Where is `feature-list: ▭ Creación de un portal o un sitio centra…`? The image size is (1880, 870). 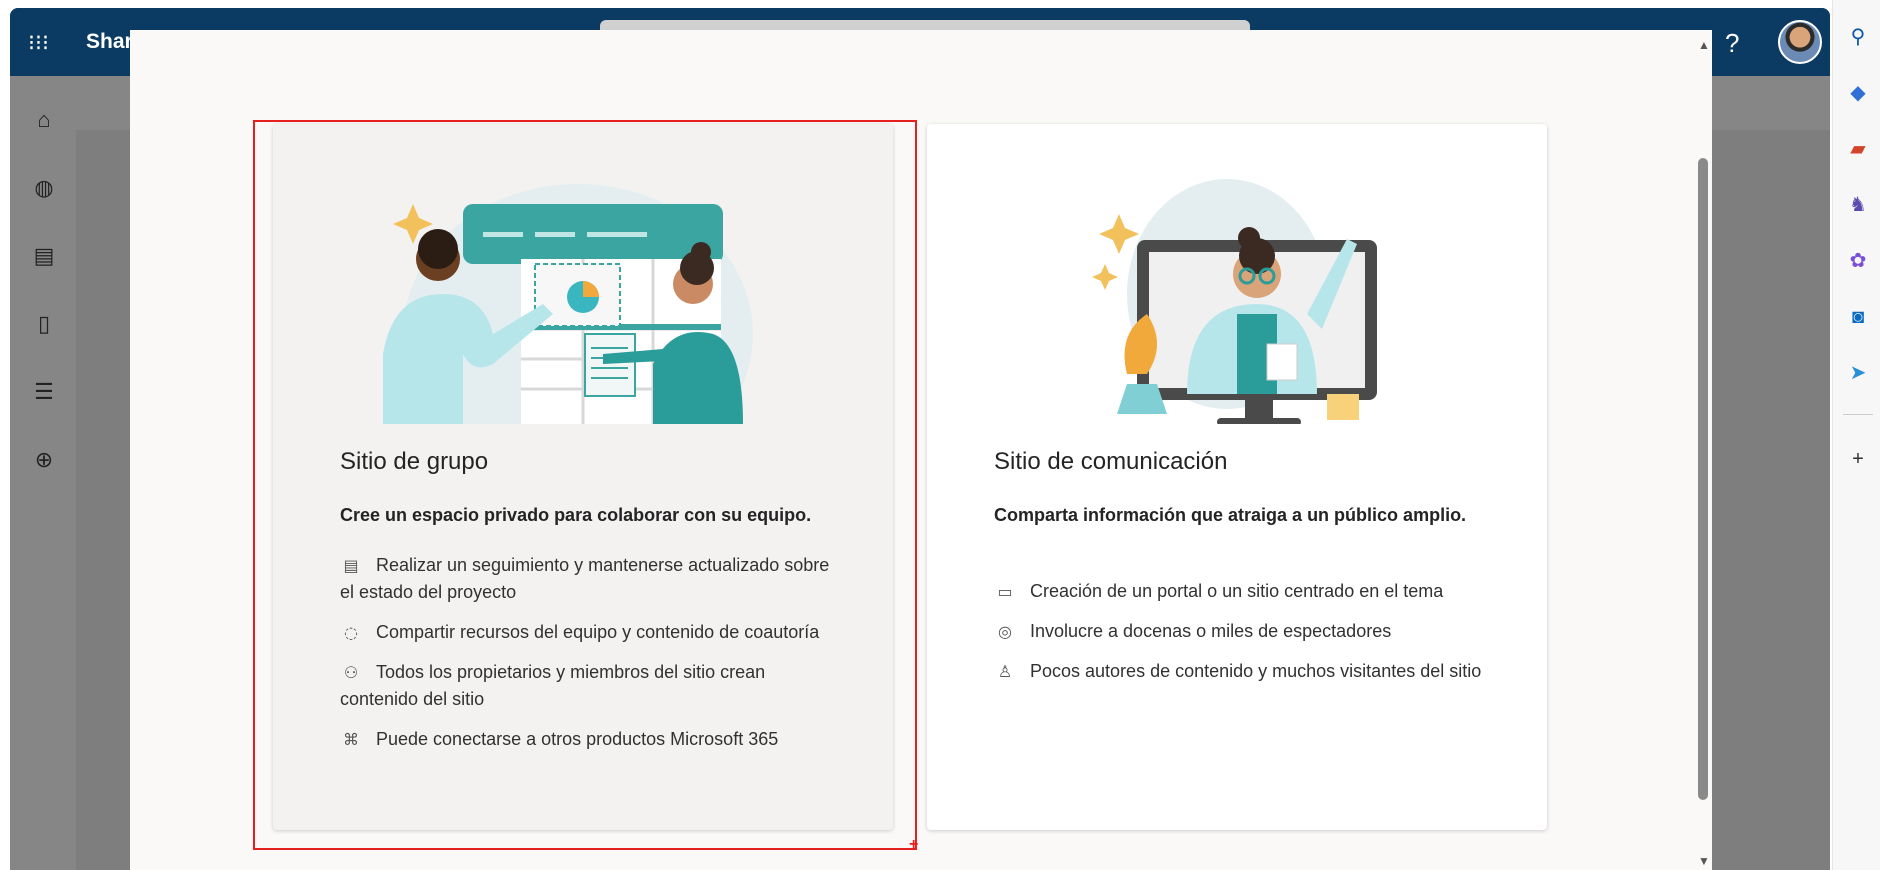
feature-list: ▭ Creación de un portal o un sitio centra… is located at coordinates (1239, 638).